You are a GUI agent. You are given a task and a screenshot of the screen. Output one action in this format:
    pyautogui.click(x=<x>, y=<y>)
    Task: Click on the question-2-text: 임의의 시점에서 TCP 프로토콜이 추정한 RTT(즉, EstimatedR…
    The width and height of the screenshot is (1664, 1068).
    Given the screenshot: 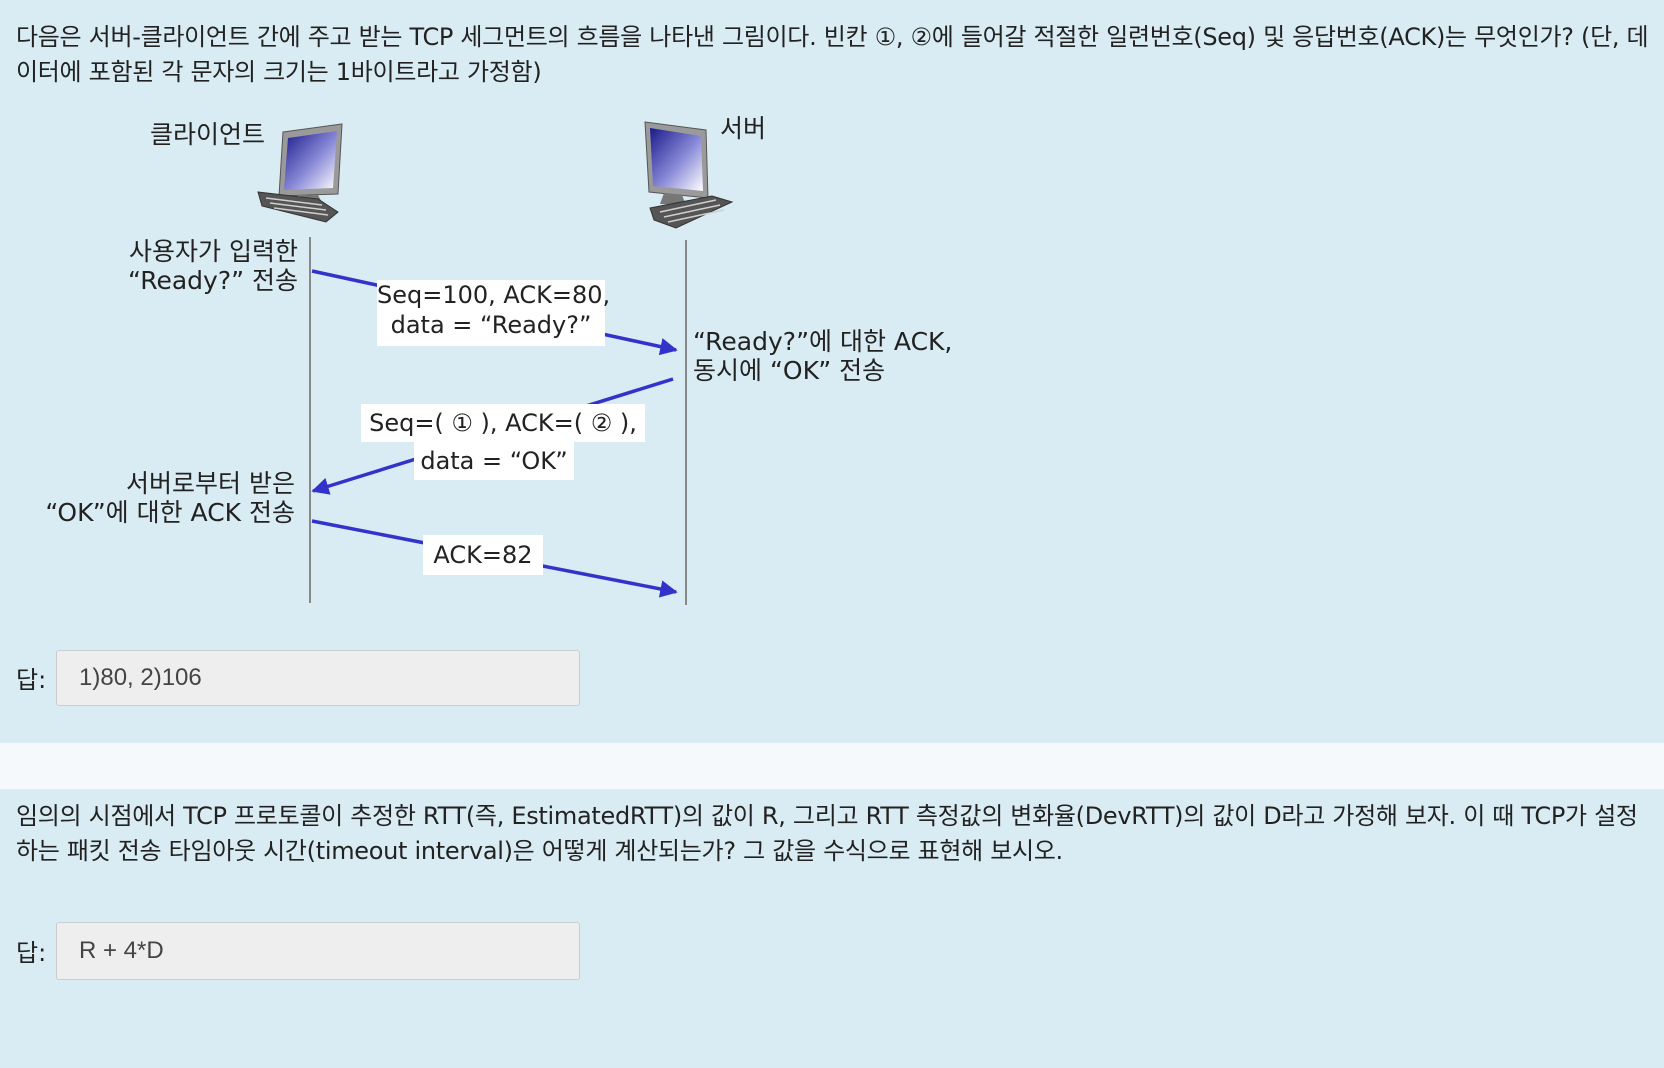 What is the action you would take?
    pyautogui.click(x=827, y=833)
    